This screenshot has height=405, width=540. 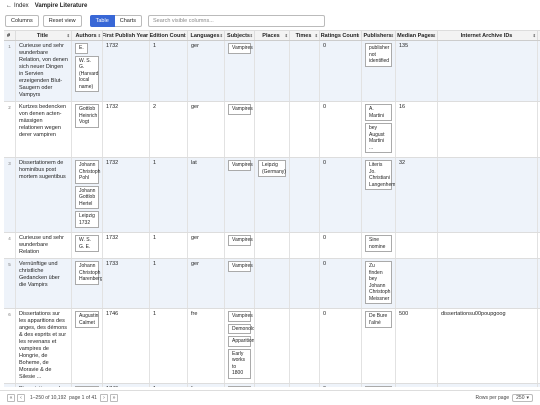 What do you see at coordinates (378, 319) in the screenshot?
I see `chip: De Bure l'aîné` at bounding box center [378, 319].